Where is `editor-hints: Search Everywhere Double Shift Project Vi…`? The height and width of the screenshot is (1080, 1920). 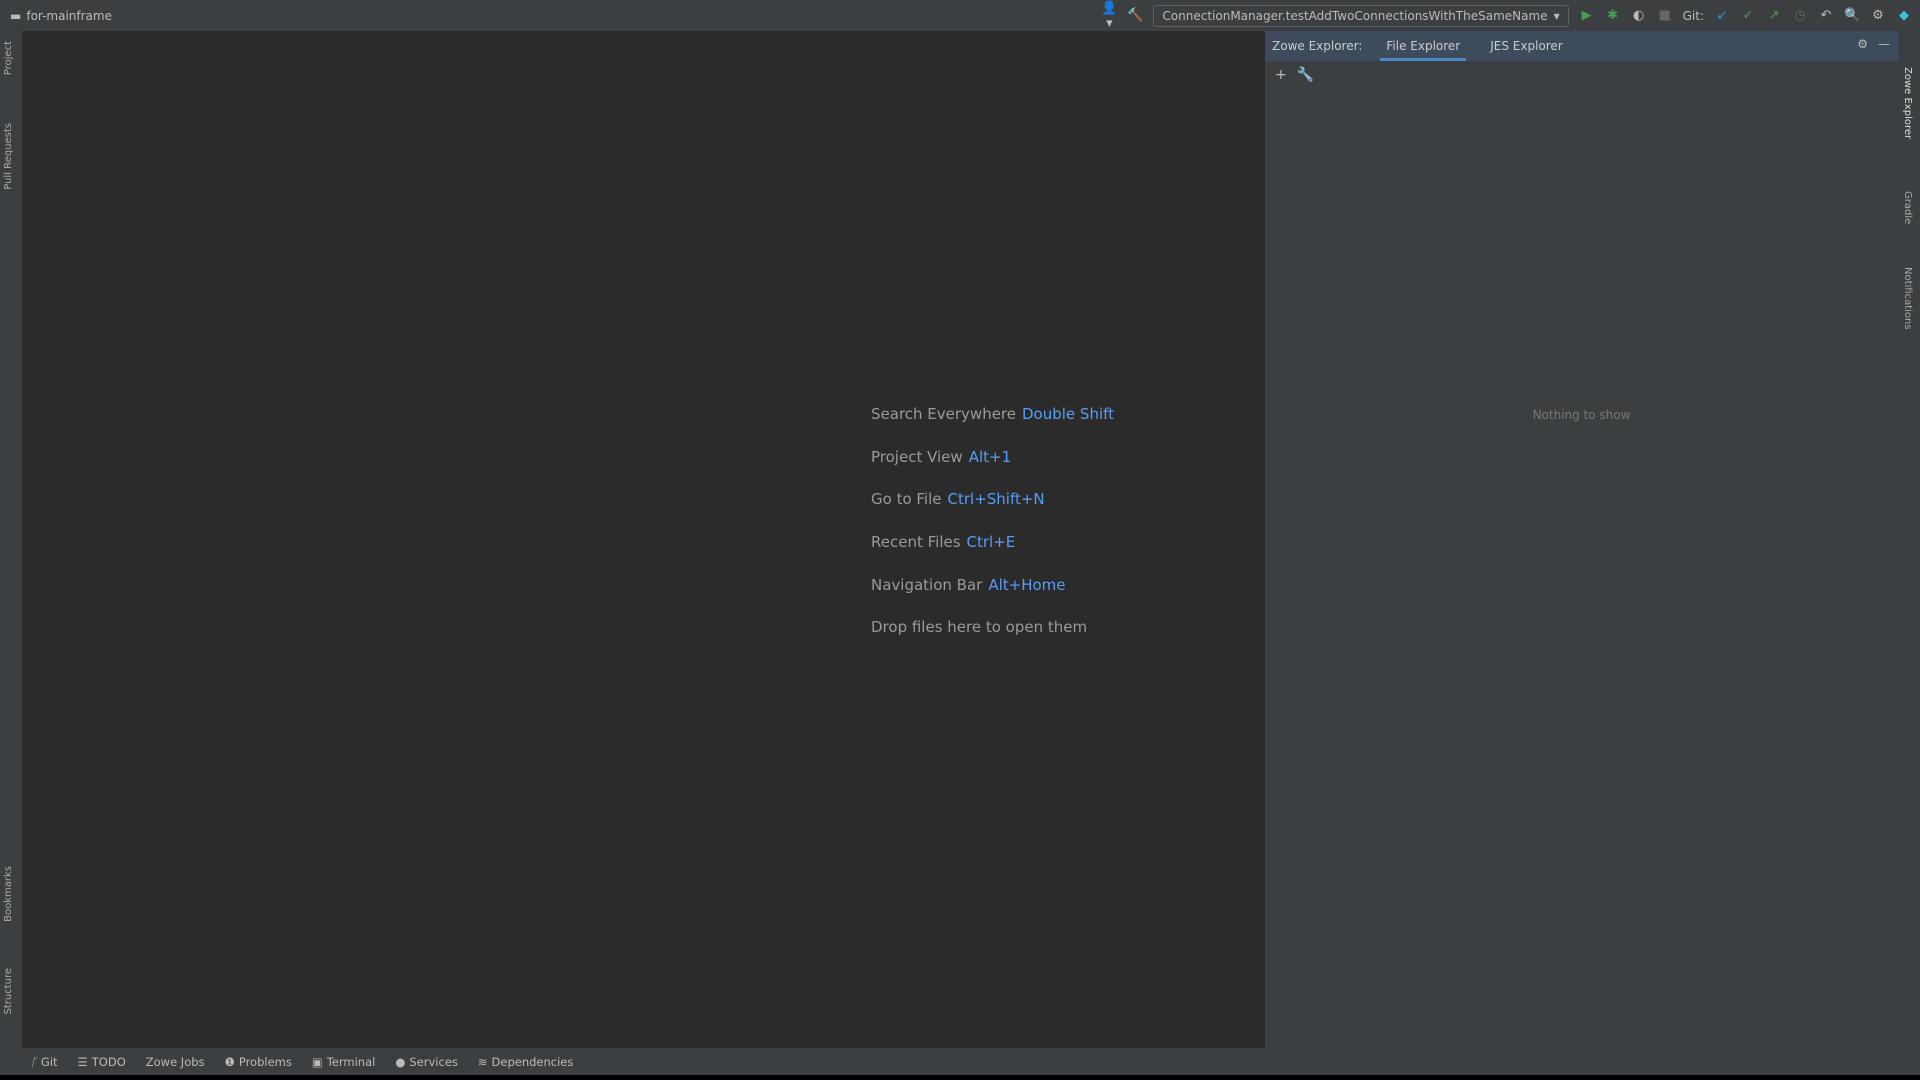 editor-hints: Search Everywhere Double Shift Project Vi… is located at coordinates (992, 533).